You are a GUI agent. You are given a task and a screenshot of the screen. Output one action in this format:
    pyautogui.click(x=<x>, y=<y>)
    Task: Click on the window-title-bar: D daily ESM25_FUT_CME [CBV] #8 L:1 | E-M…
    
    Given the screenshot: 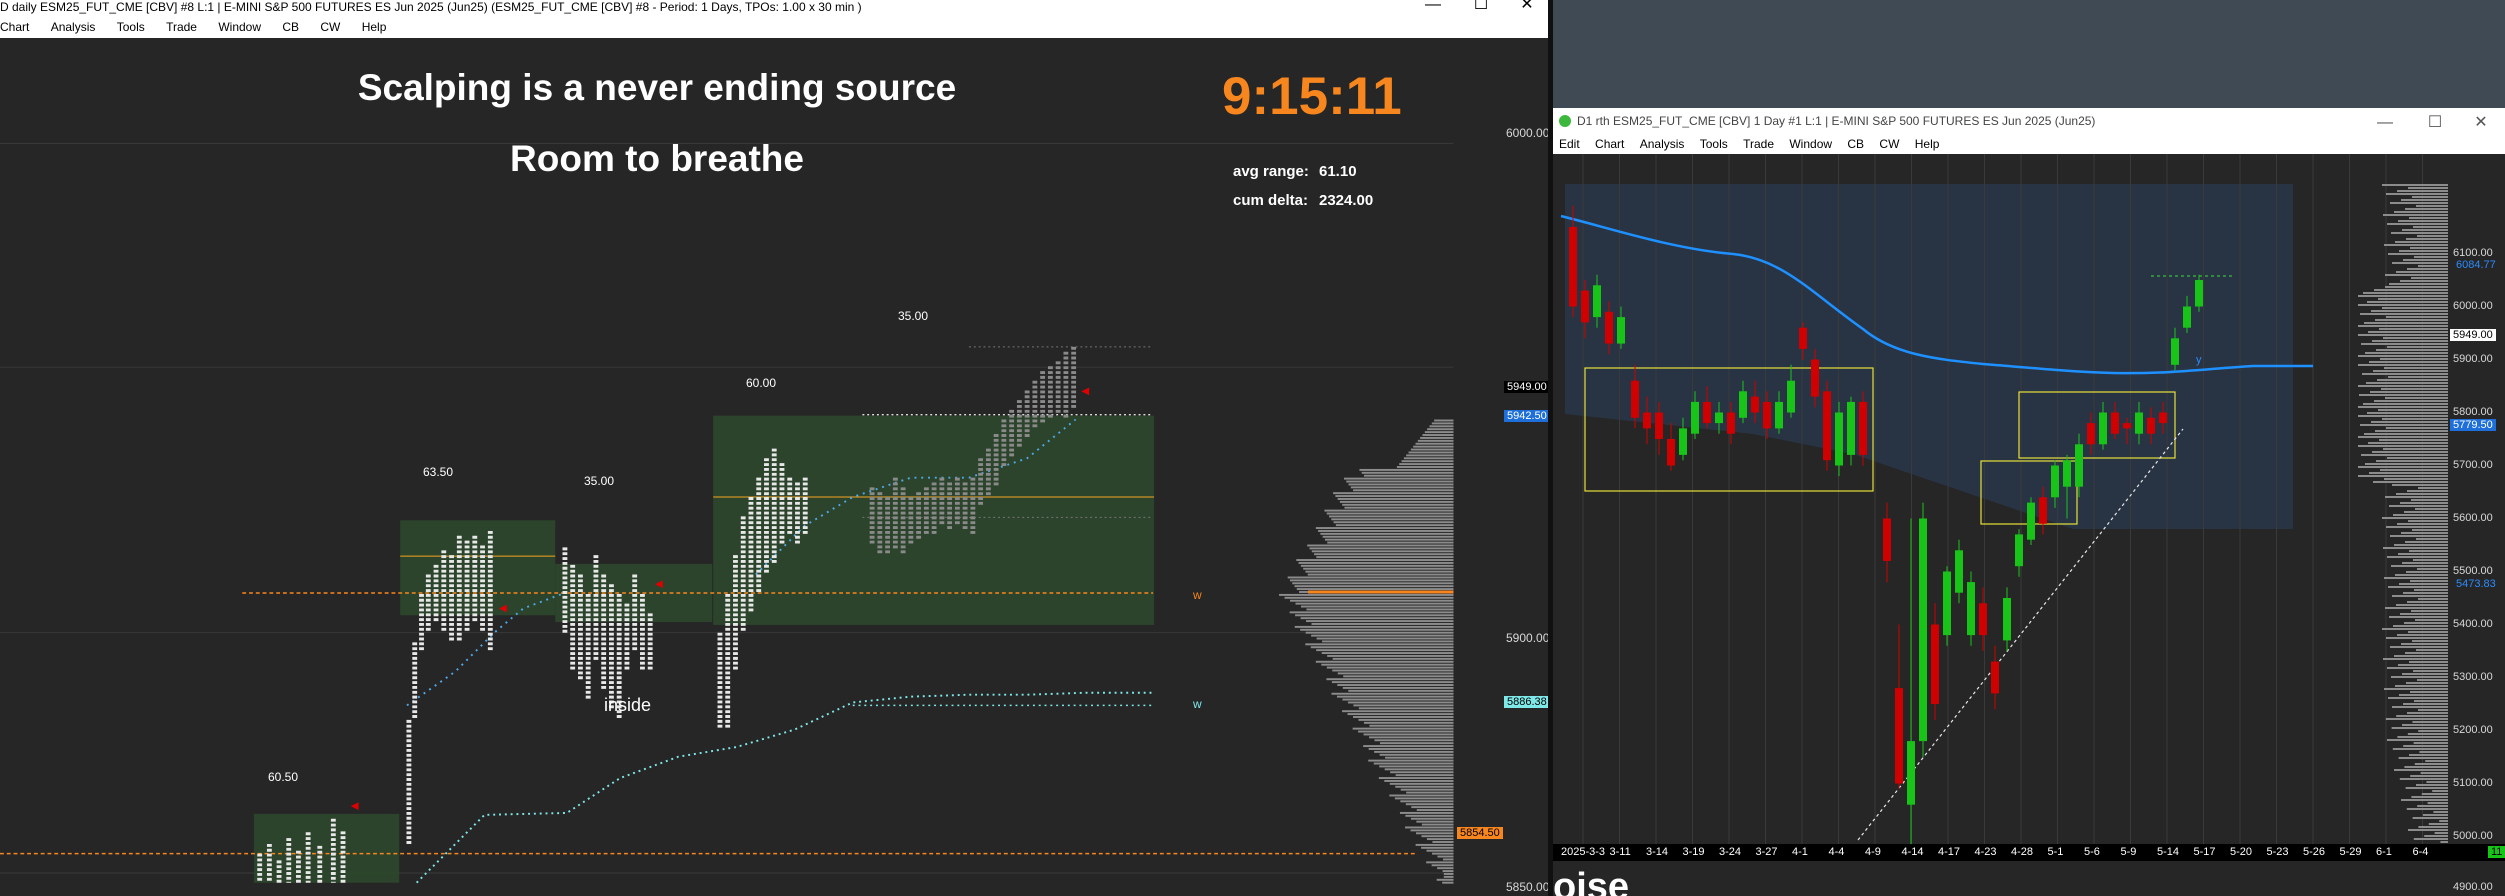 What is the action you would take?
    pyautogui.click(x=774, y=8)
    